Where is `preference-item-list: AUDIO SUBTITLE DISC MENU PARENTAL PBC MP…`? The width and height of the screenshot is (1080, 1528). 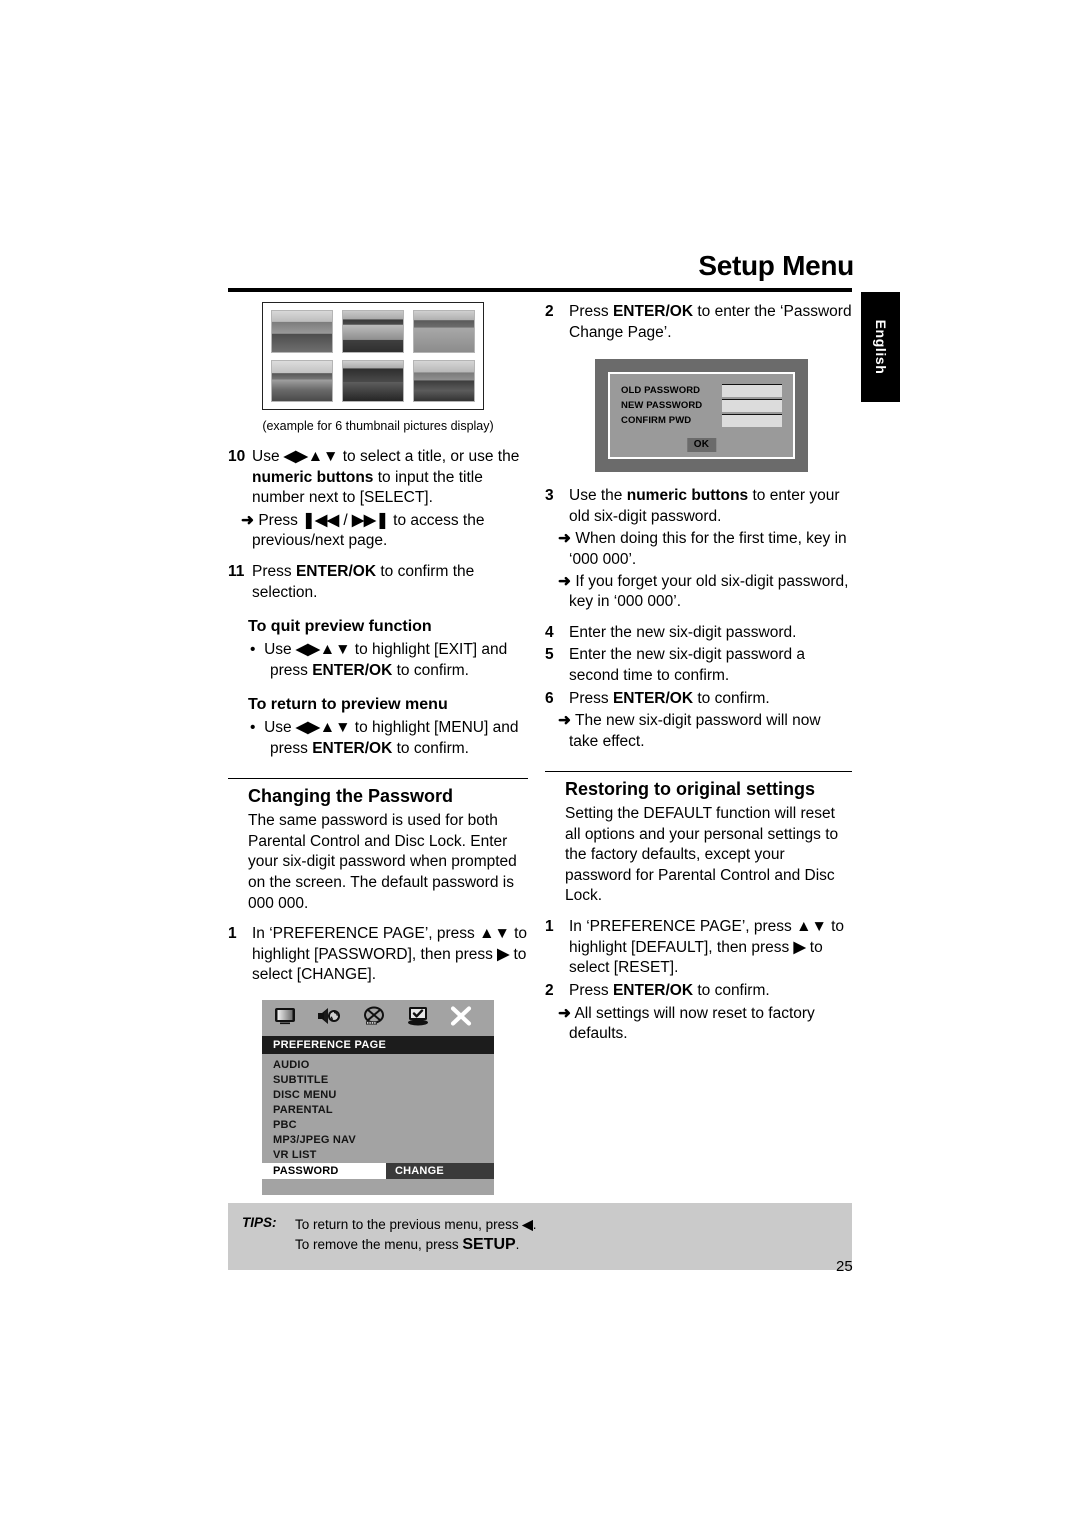
preference-item-list: AUDIO SUBTITLE DISC MENU PARENTAL PBC MP… is located at coordinates (378, 1117).